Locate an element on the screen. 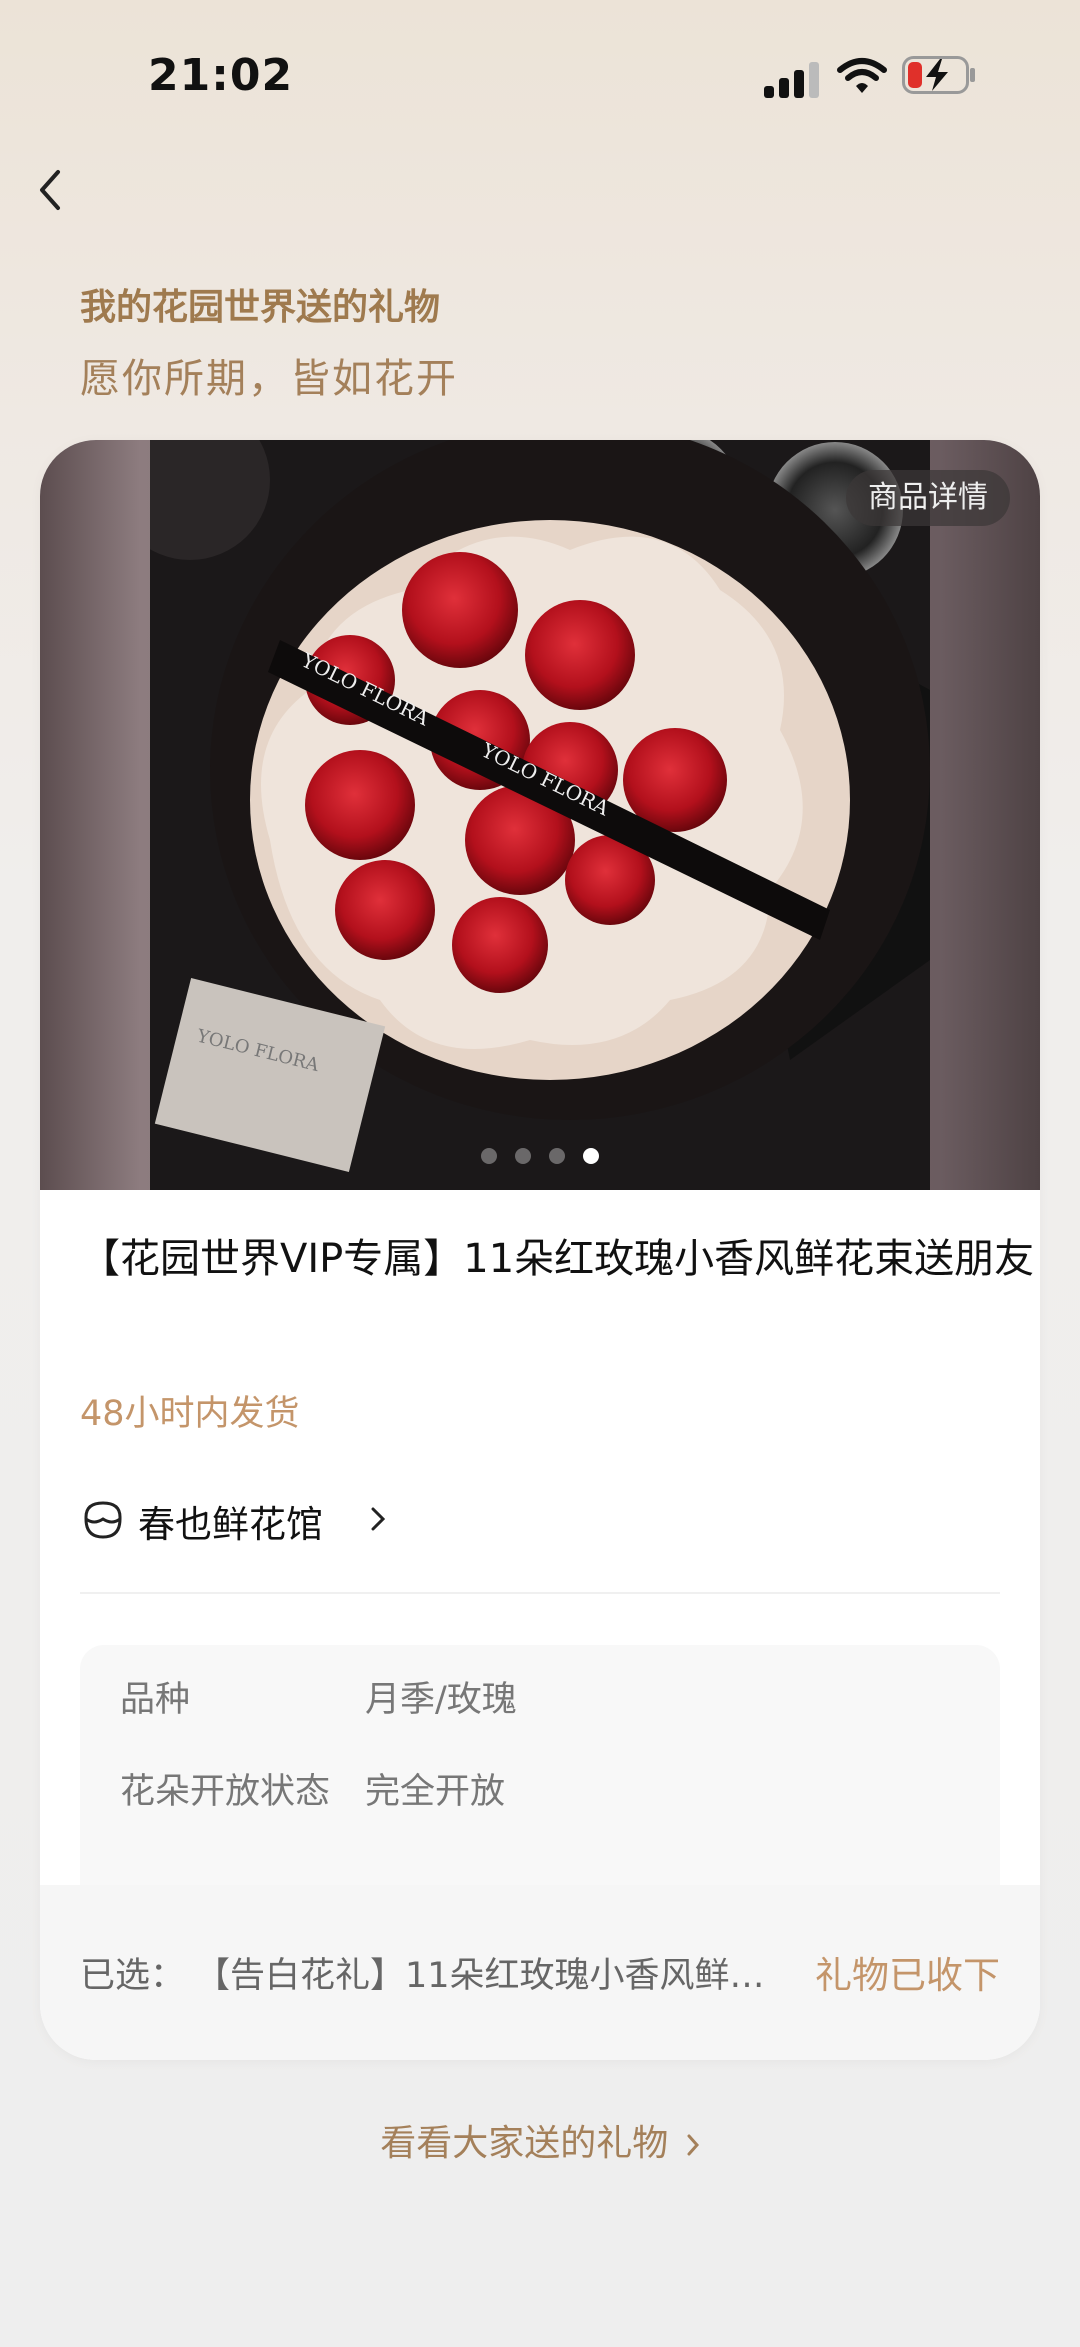 The image size is (1080, 2347). see-others-label: 看看大家送的礼物 is located at coordinates (524, 2143).